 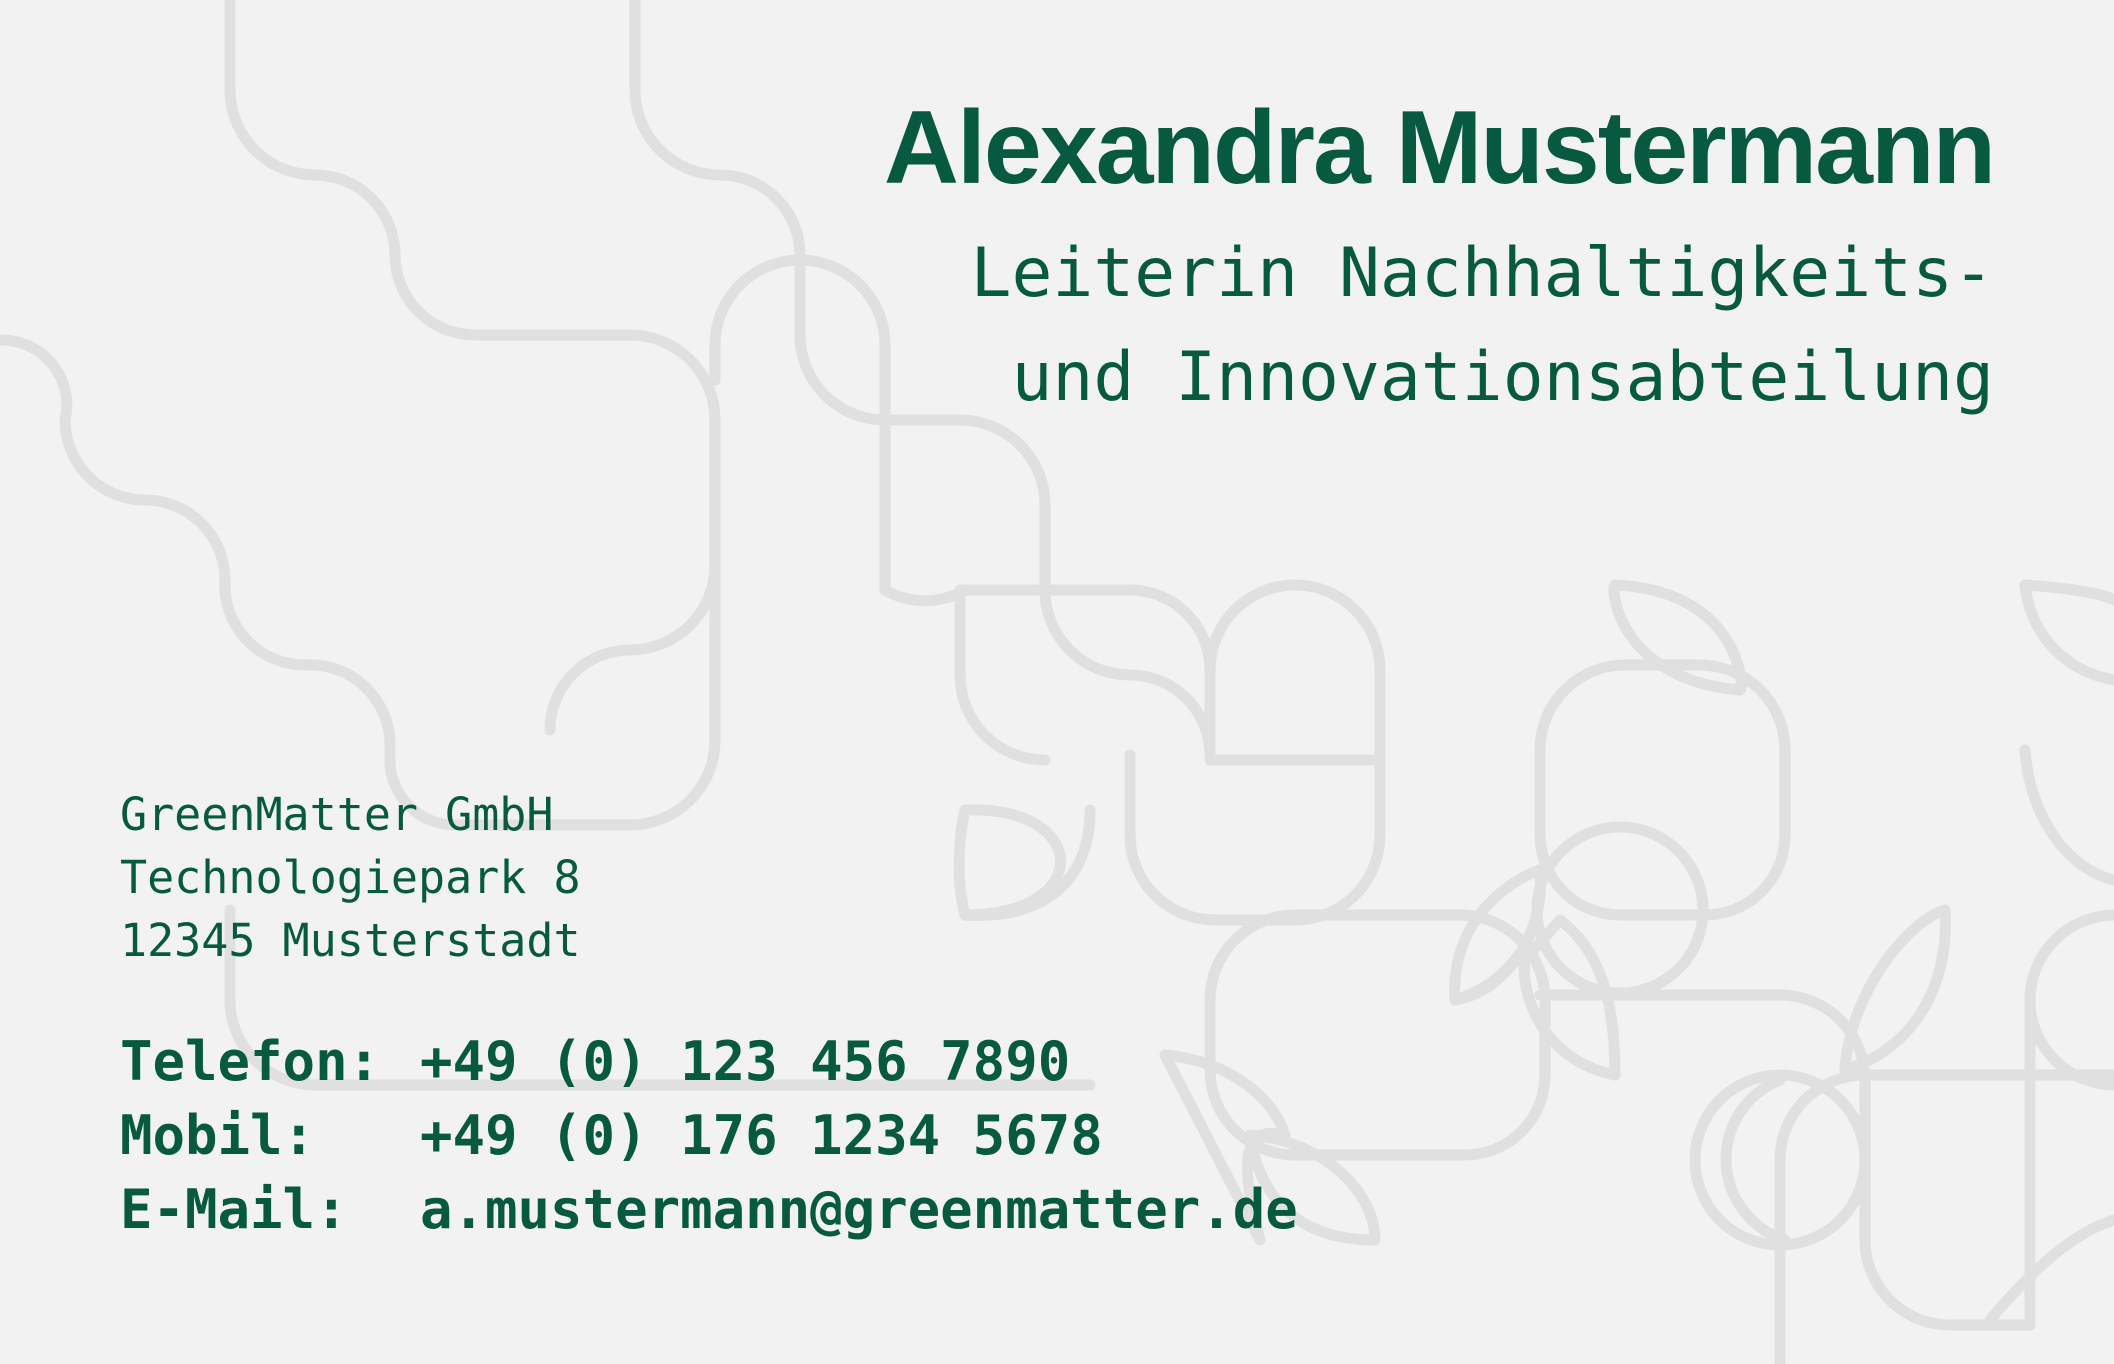 I want to click on company-name: GreenMatter GmbH, so click(x=337, y=814).